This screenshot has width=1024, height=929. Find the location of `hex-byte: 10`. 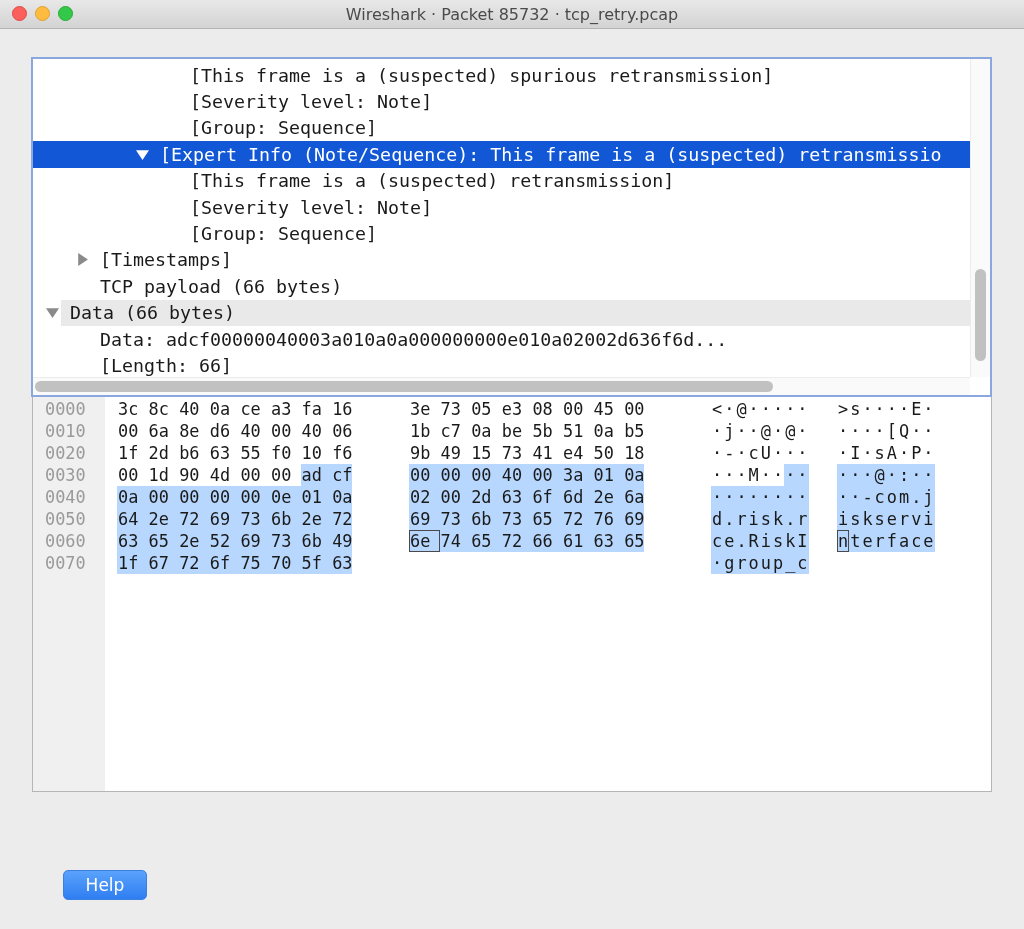

hex-byte: 10 is located at coordinates (316, 453).